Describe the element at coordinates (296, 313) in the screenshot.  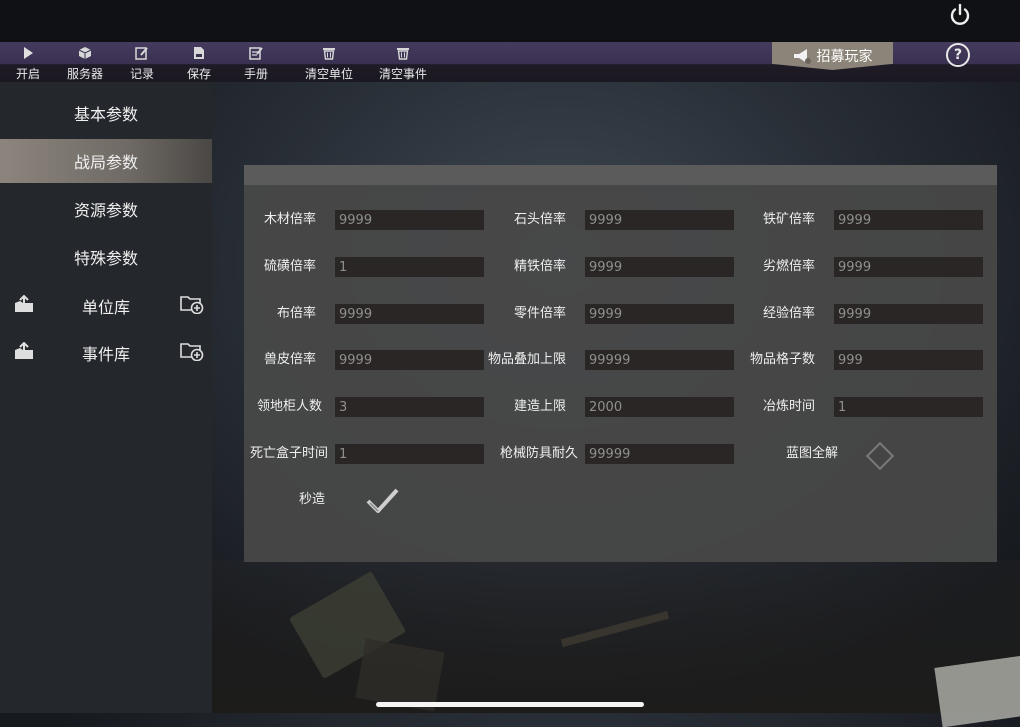
I see `field-label: 布倍率` at that location.